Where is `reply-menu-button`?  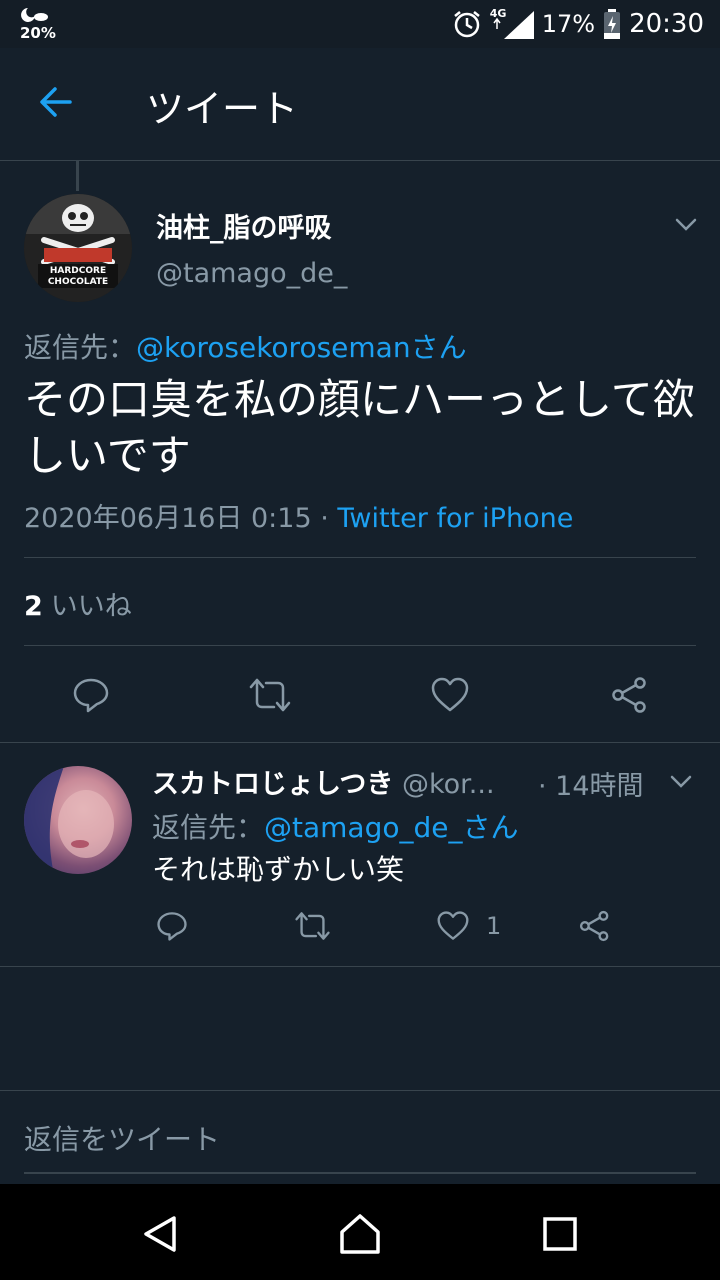
reply-menu-button is located at coordinates (681, 781).